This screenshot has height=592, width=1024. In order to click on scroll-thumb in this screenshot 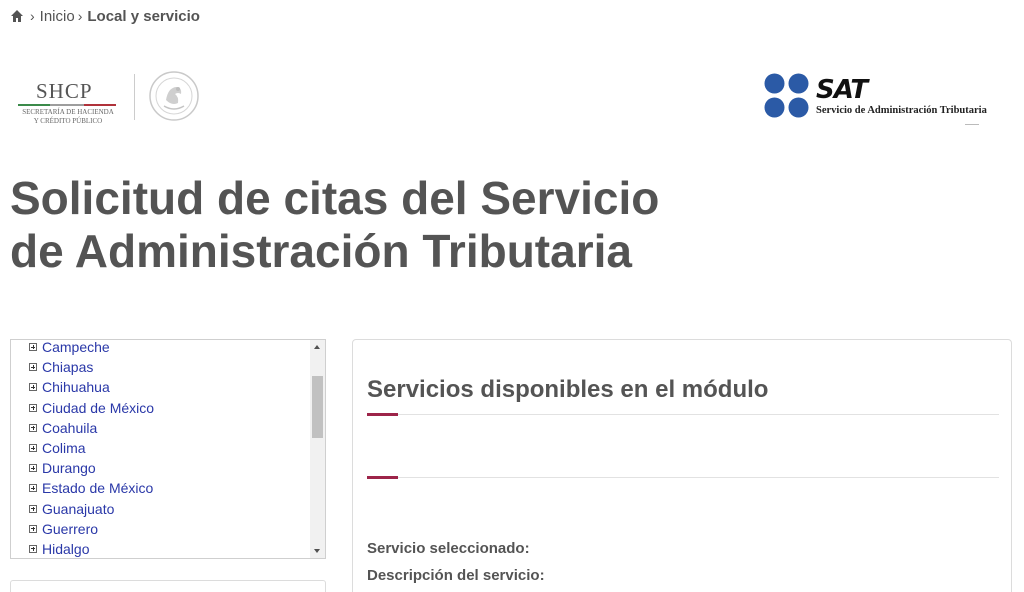, I will do `click(317, 407)`.